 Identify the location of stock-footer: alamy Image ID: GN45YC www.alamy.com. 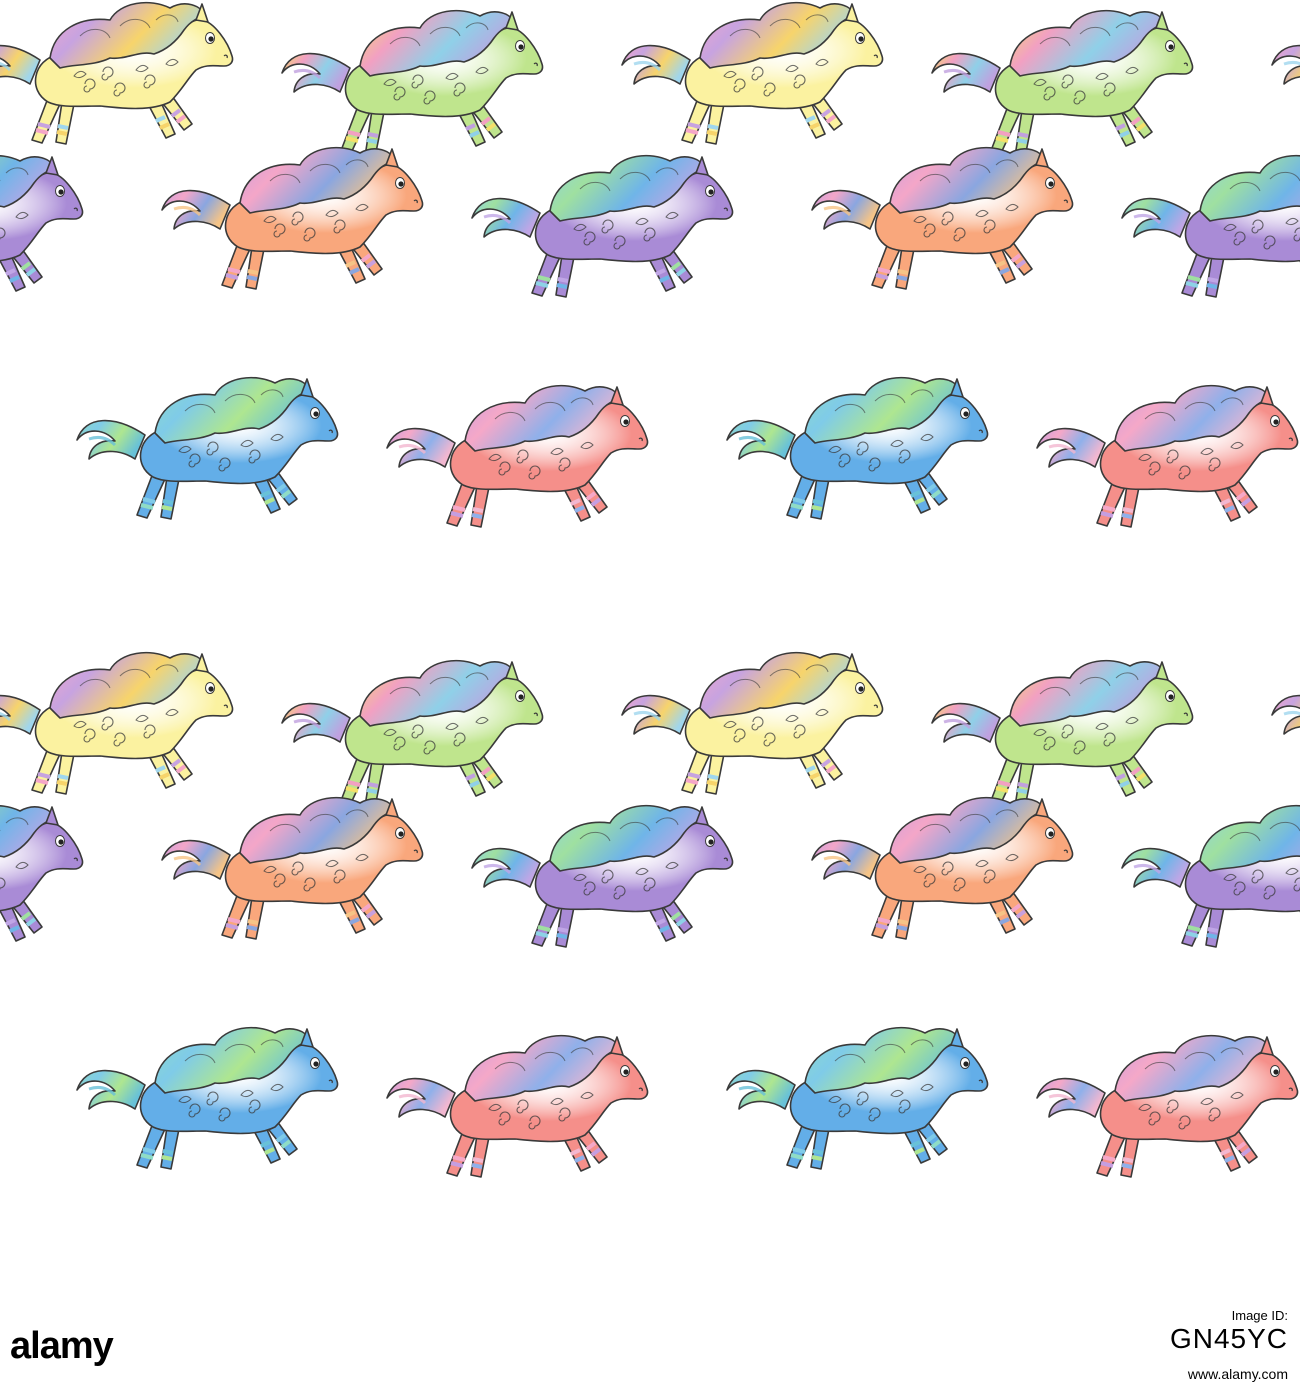
(650, 1345).